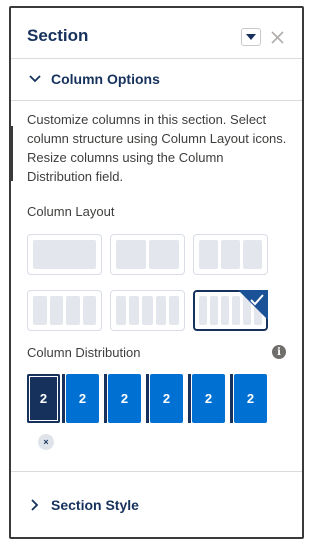  I want to click on distribution-column-4: 2, so click(166, 398).